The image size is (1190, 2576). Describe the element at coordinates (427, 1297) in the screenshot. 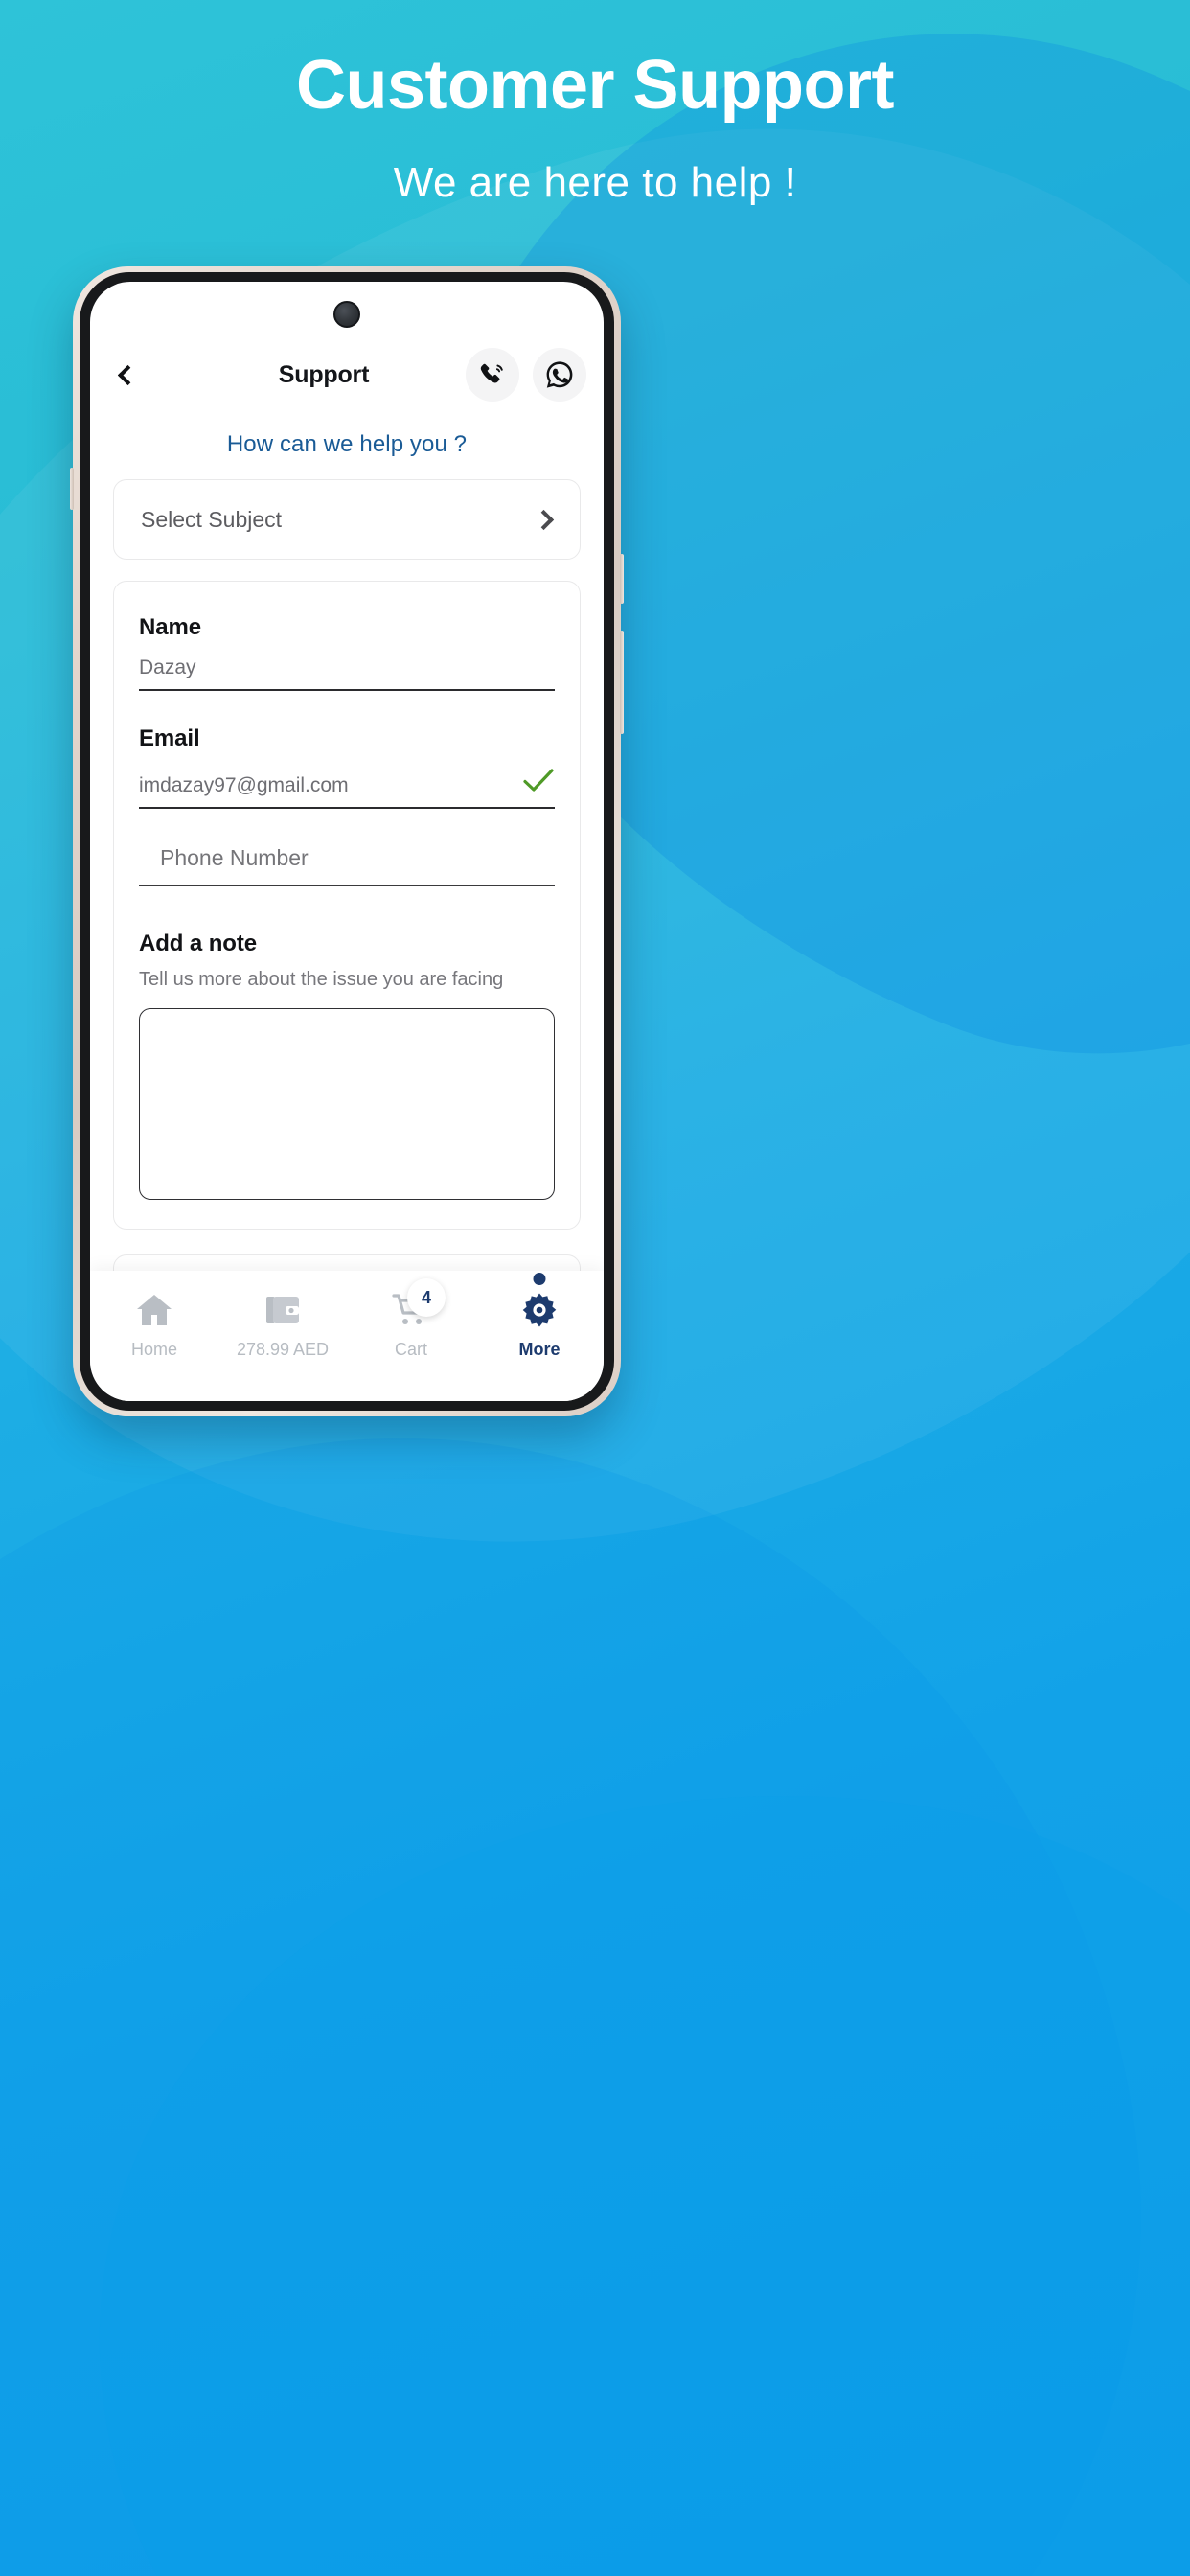

I see `cart-badge: 4` at that location.